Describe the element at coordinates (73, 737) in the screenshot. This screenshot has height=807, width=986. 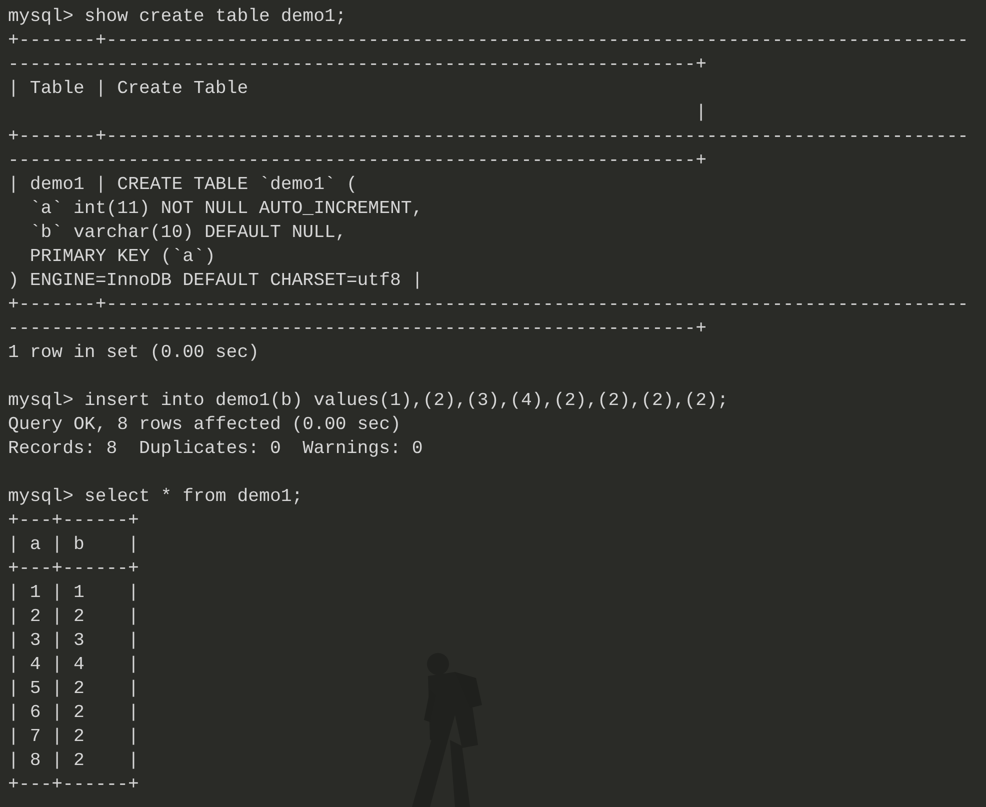
I see `terminal-line: | 7 | 2 |` at that location.